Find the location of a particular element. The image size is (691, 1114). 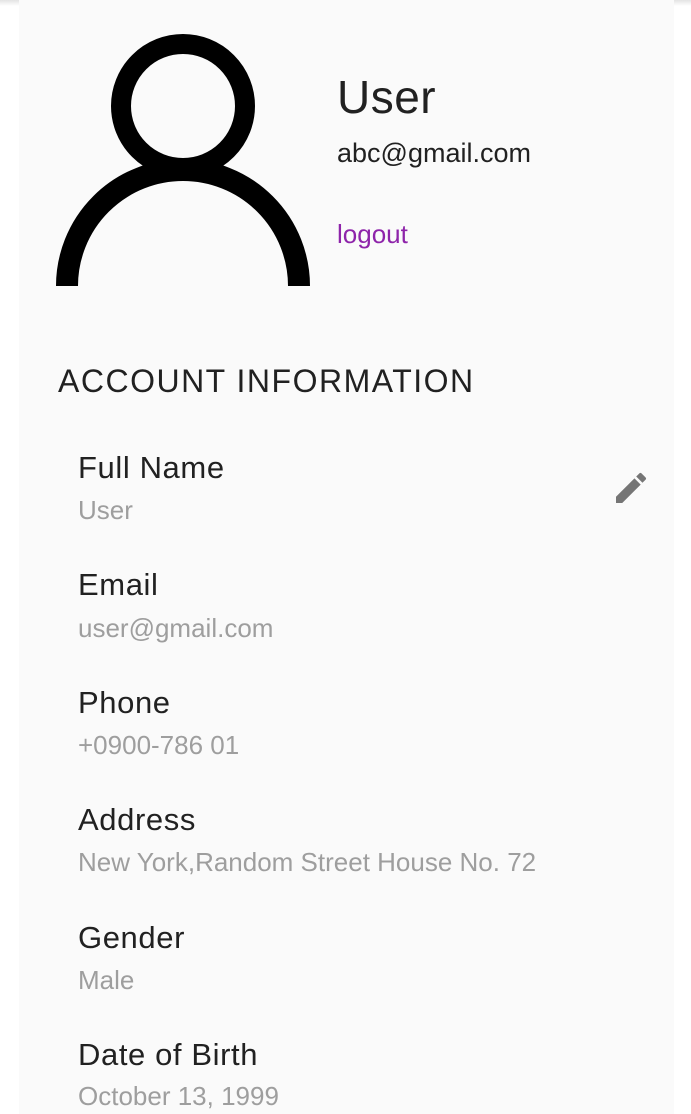

pencil-icon is located at coordinates (631, 488).